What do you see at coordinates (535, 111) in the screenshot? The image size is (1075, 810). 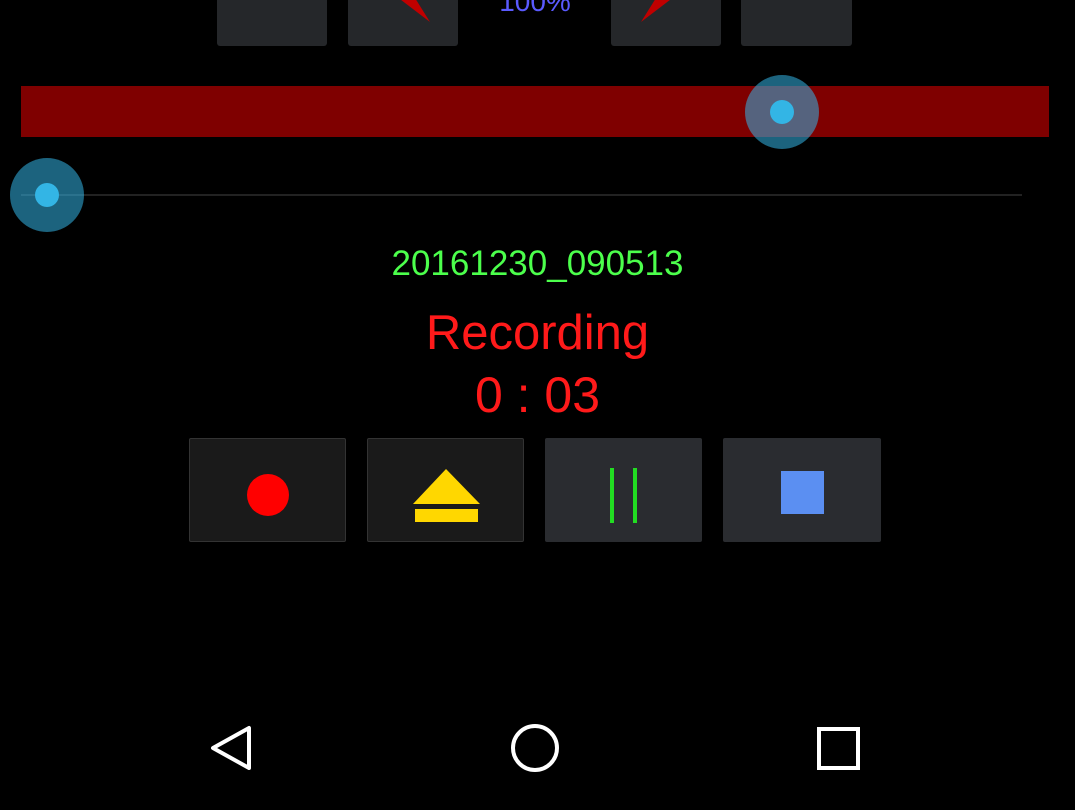 I see `gain-slider-track` at bounding box center [535, 111].